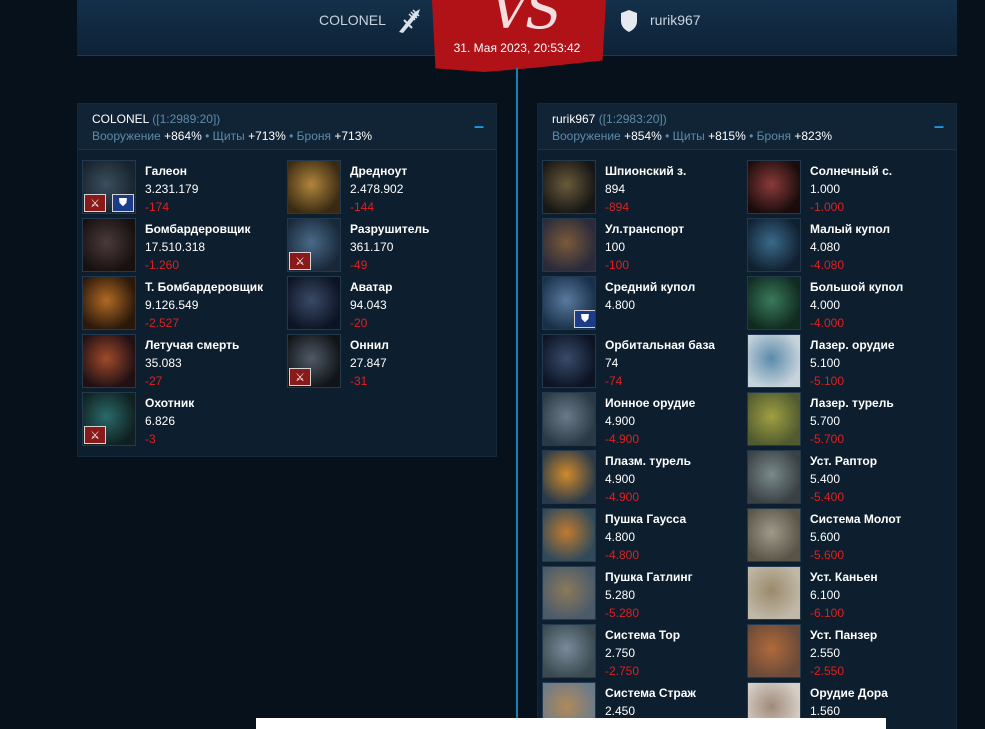  What do you see at coordinates (644, 361) in the screenshot?
I see `unit-card: Орбитальная база 74 -74` at bounding box center [644, 361].